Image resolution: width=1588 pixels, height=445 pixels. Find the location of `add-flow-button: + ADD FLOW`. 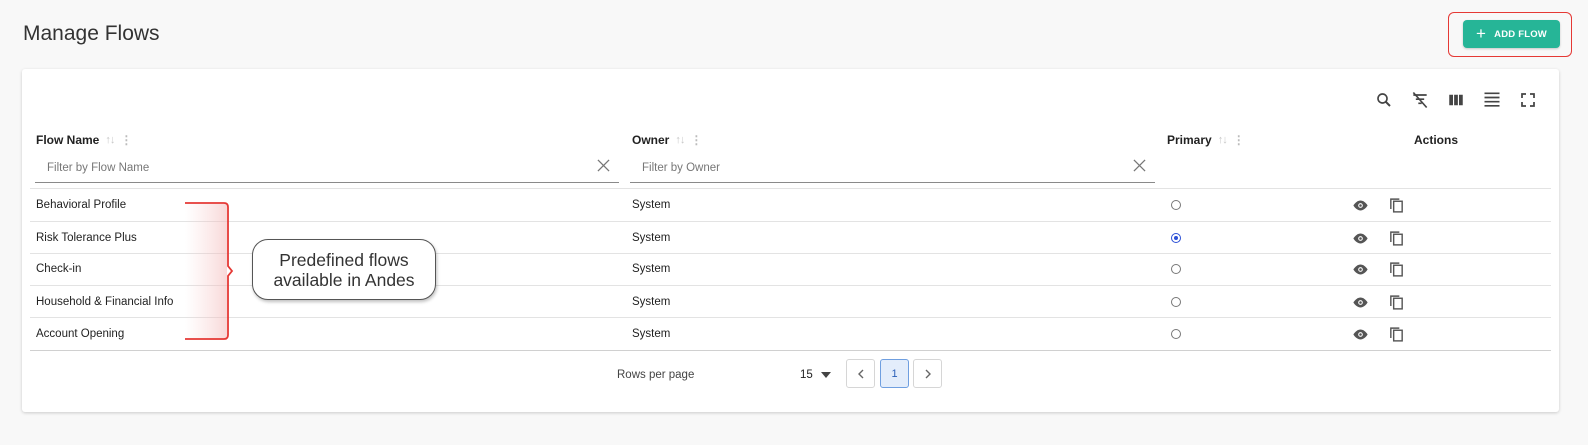

add-flow-button: + ADD FLOW is located at coordinates (1511, 34).